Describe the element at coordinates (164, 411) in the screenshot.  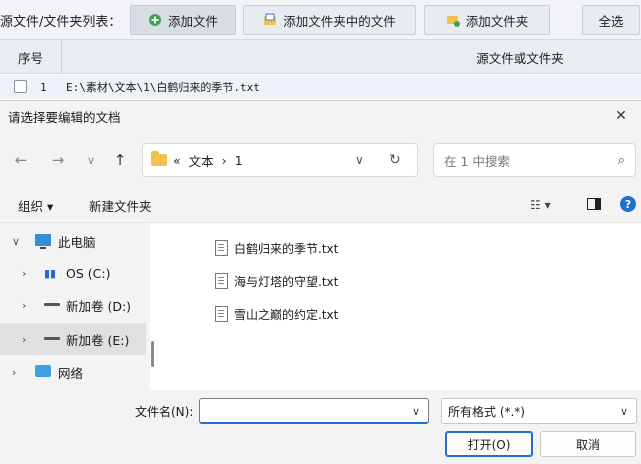
I see `filename-label: 文件名(N):` at that location.